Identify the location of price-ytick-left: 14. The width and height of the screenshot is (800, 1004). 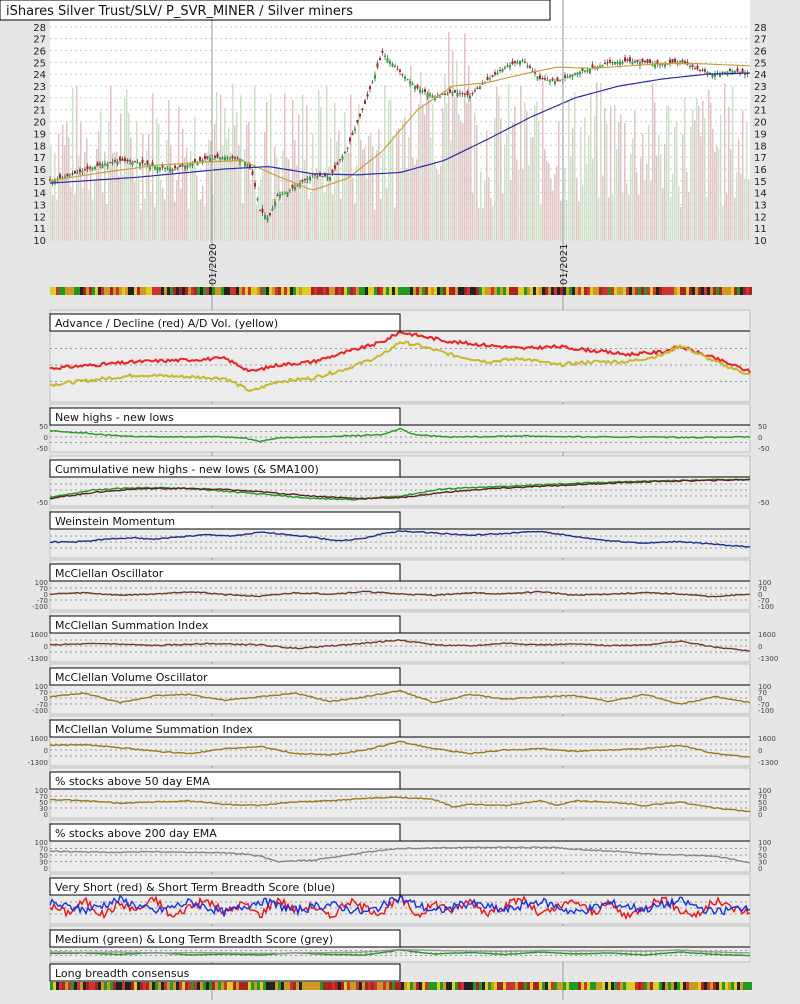
(39, 194).